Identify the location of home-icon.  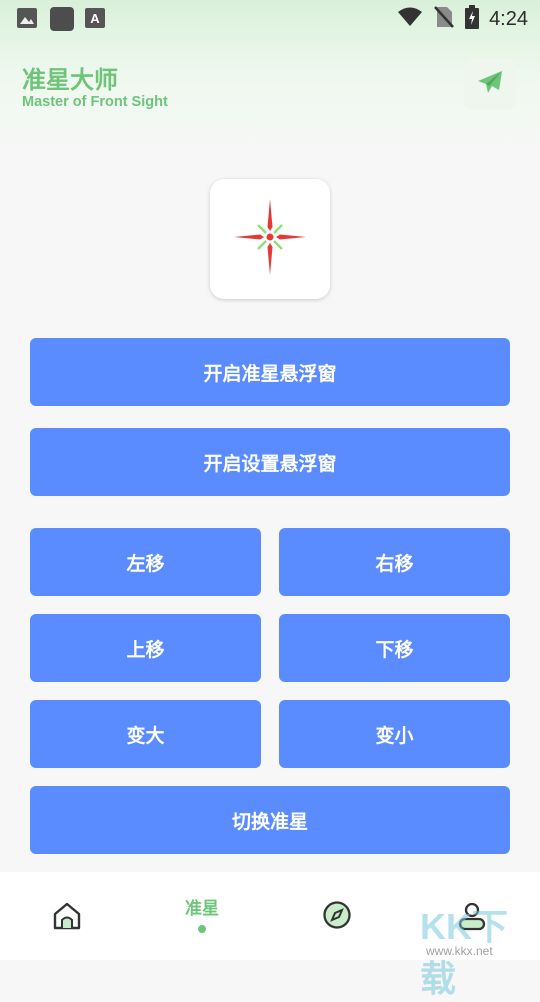
(67, 918).